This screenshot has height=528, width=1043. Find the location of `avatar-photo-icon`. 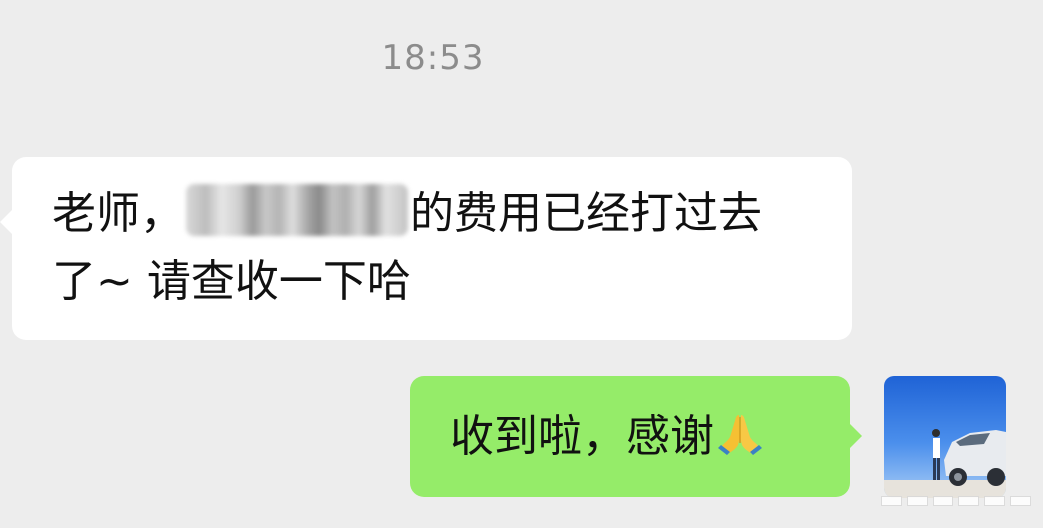

avatar-photo-icon is located at coordinates (945, 437).